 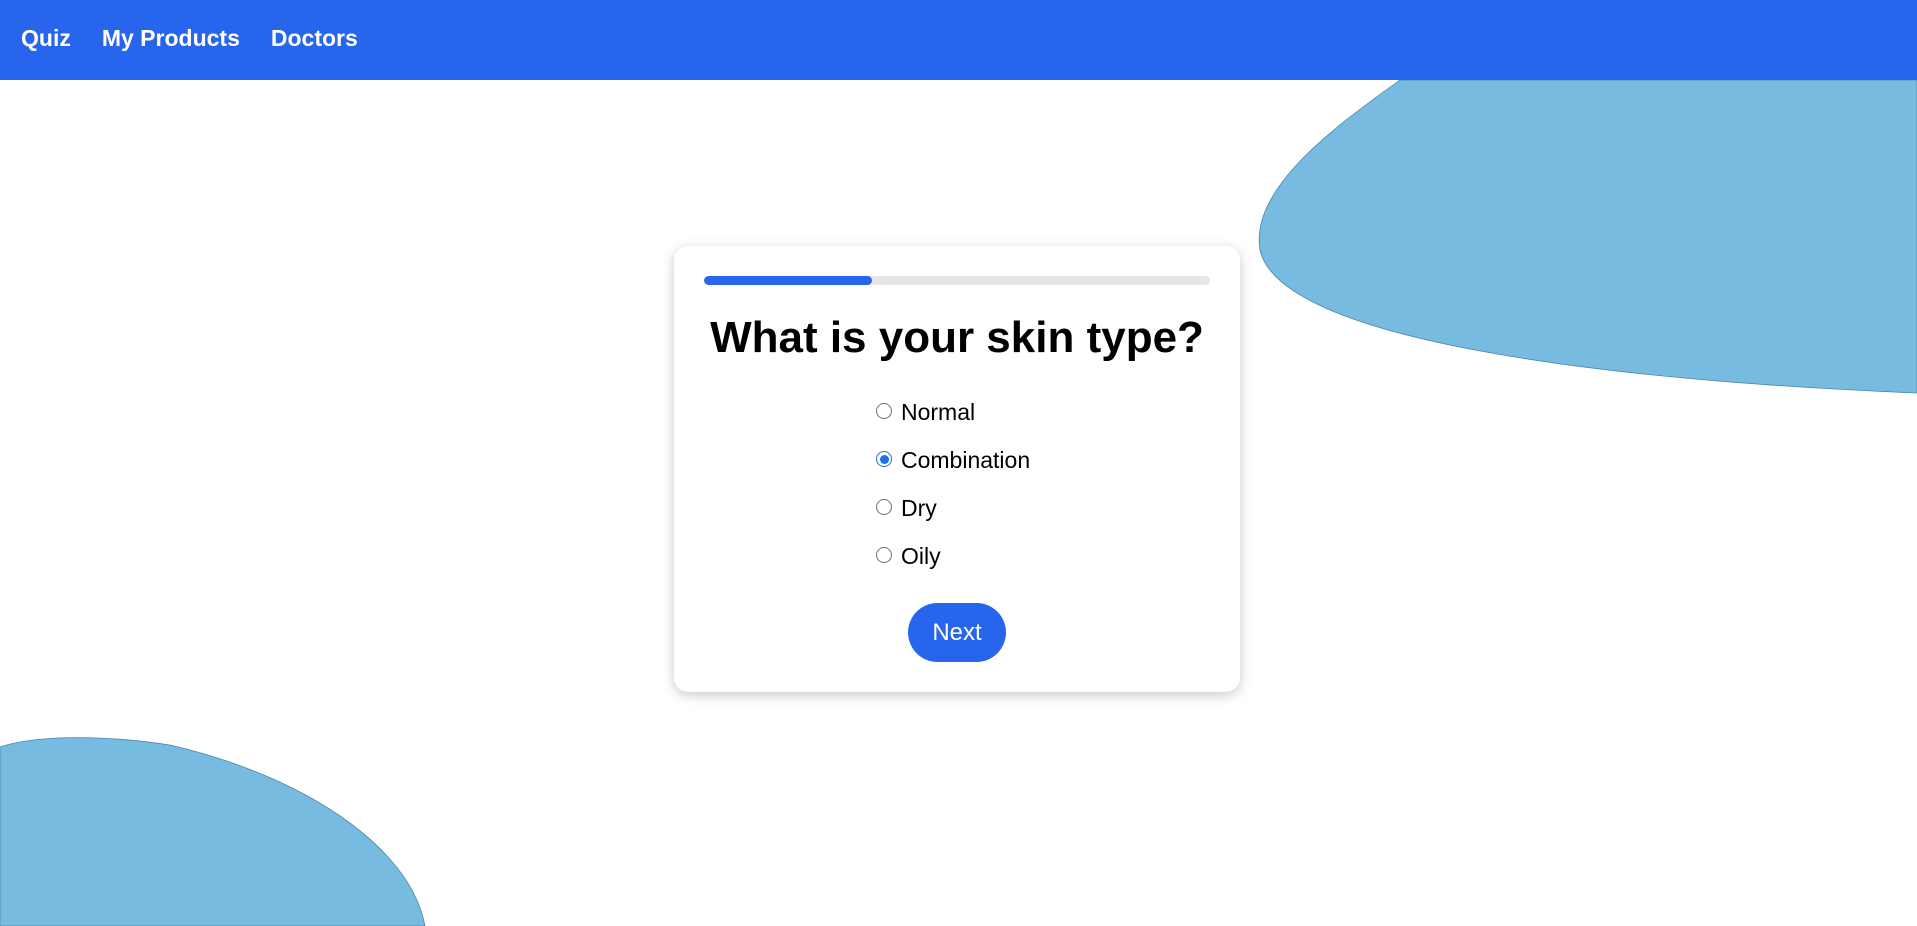 I want to click on nav-link-doctors: Doctors, so click(x=314, y=38).